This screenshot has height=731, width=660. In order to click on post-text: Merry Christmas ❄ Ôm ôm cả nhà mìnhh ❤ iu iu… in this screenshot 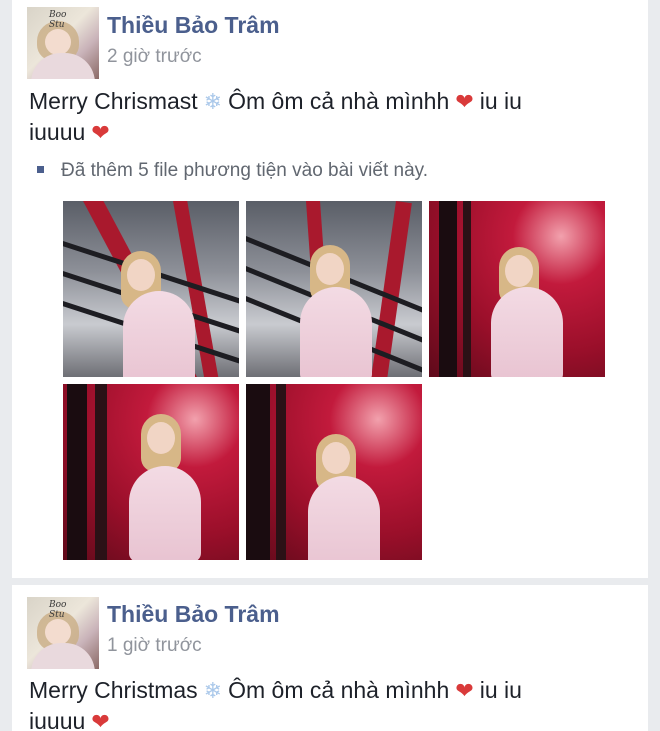, I will do `click(329, 703)`.